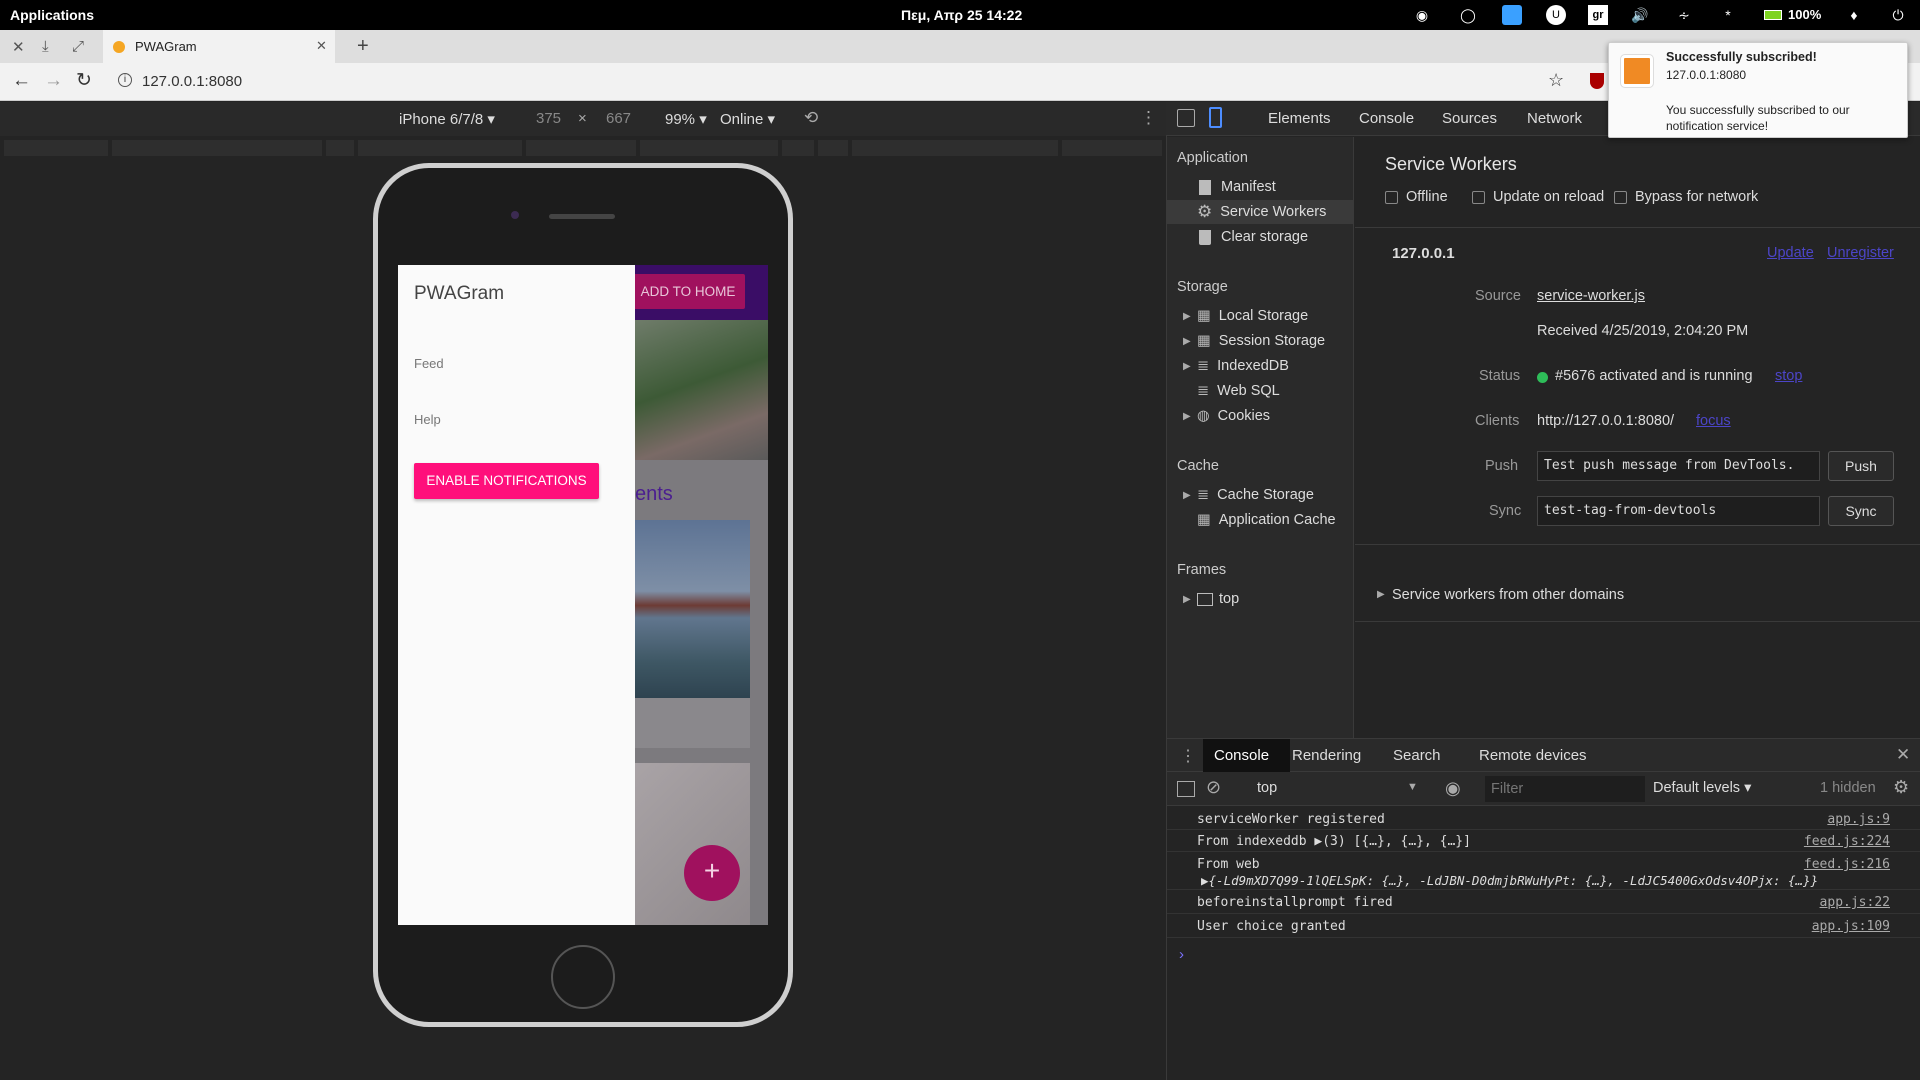  Describe the element at coordinates (1686, 197) in the screenshot. I see `bypass-for-network-checkbox: Bypass for network` at that location.